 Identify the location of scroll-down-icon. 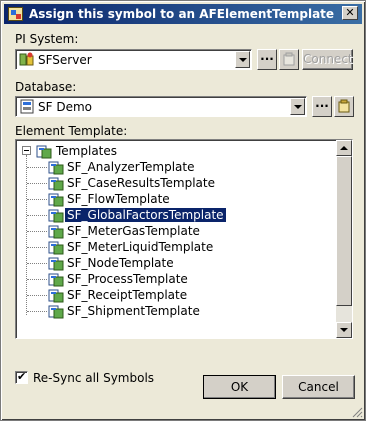
(344, 330).